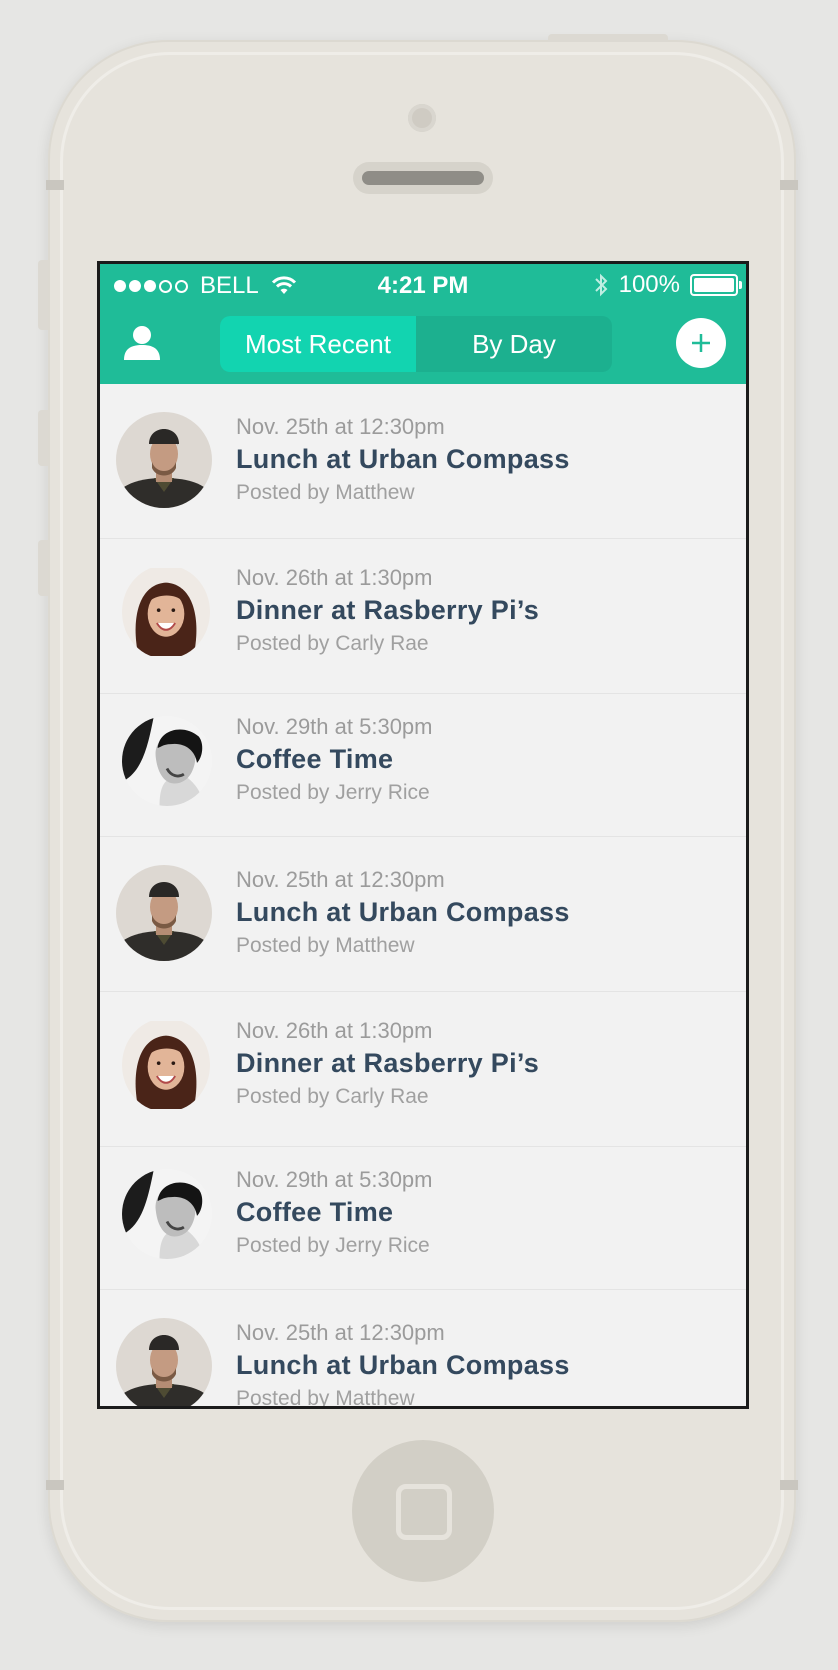 This screenshot has width=838, height=1670. What do you see at coordinates (142, 342) in the screenshot?
I see `profile-icon` at bounding box center [142, 342].